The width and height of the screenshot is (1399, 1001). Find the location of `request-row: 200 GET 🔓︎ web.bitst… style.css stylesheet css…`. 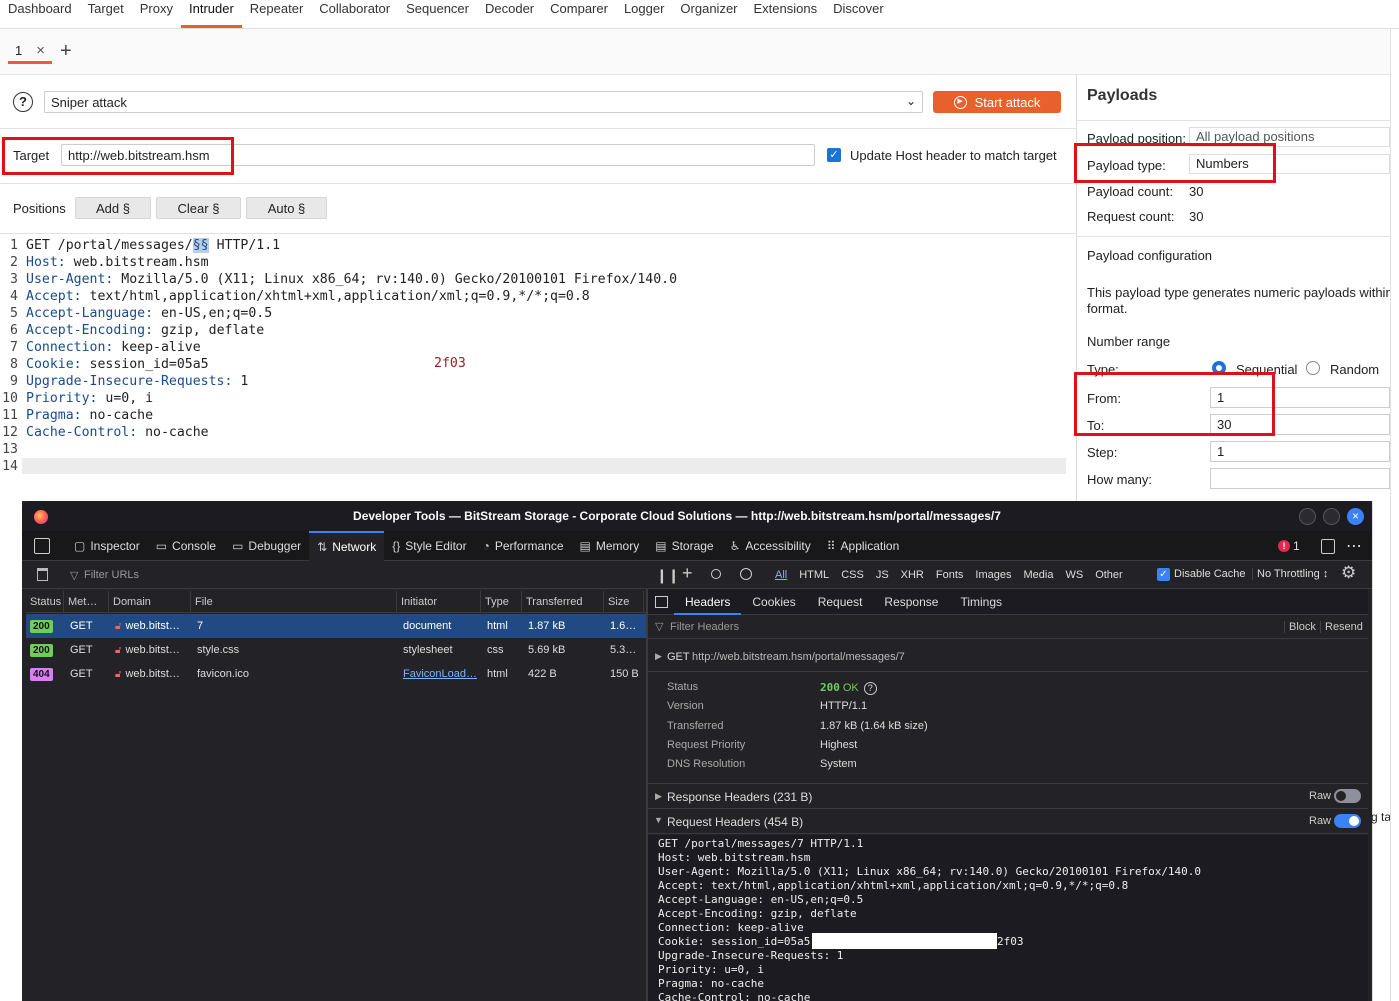

request-row: 200 GET 🔓︎ web.bitst… style.css stylesheet css… is located at coordinates (336, 650).